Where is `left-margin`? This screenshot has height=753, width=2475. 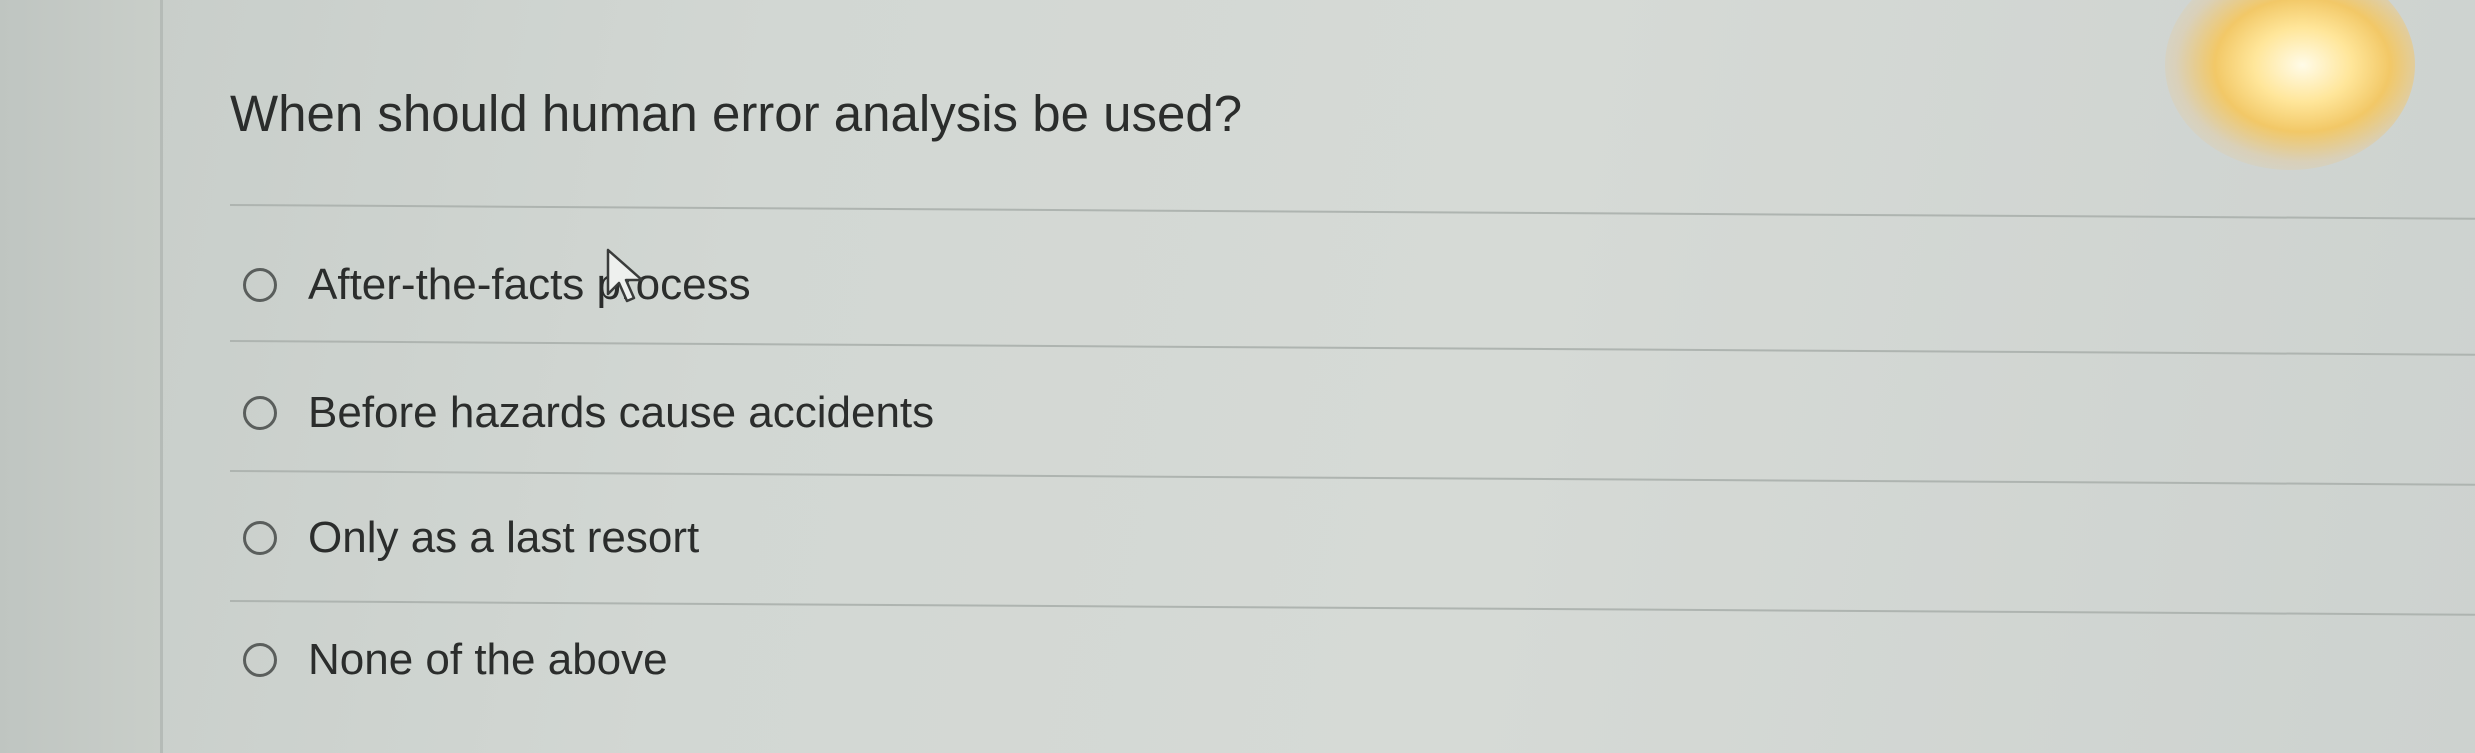 left-margin is located at coordinates (80, 376).